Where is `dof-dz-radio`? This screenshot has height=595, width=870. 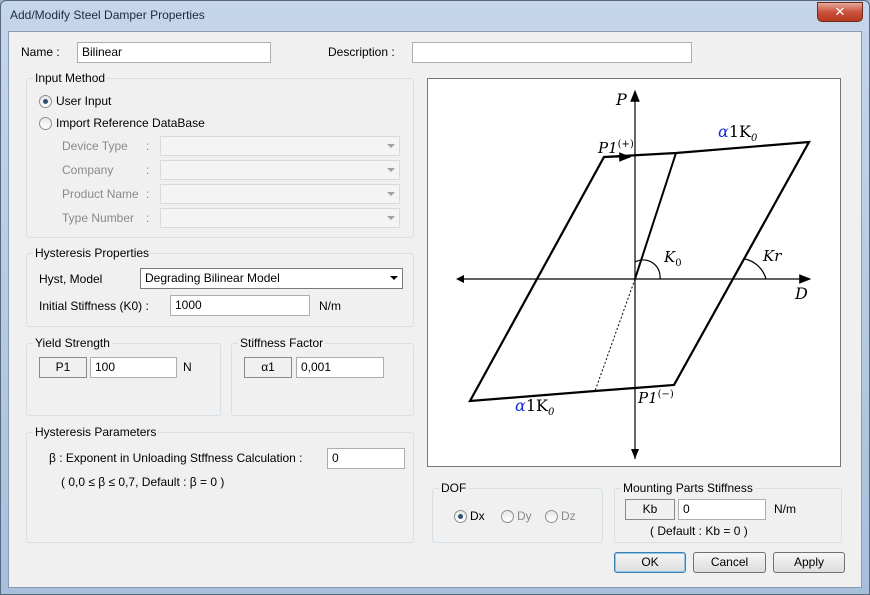
dof-dz-radio is located at coordinates (551, 516).